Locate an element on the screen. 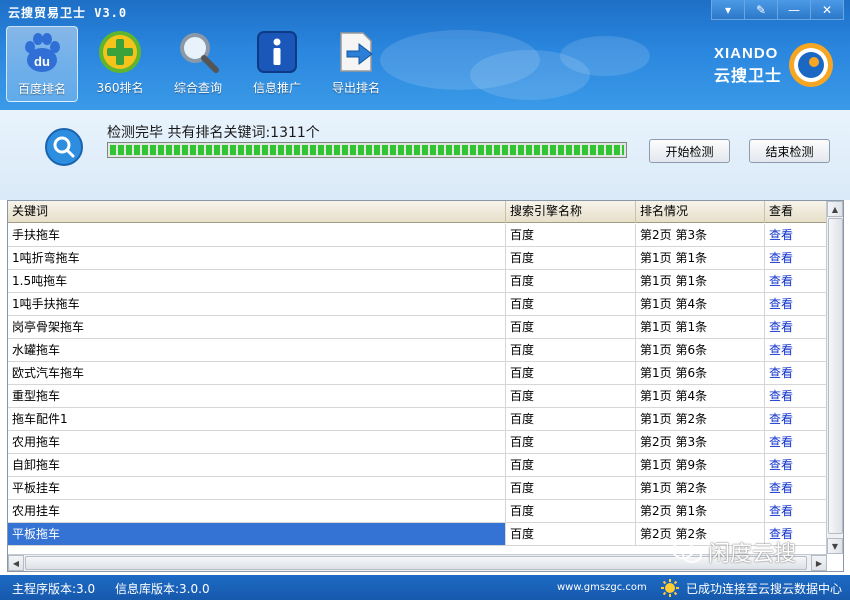 Image resolution: width=850 pixels, height=600 pixels. cell-keyword: 手扶拖车 is located at coordinates (257, 235).